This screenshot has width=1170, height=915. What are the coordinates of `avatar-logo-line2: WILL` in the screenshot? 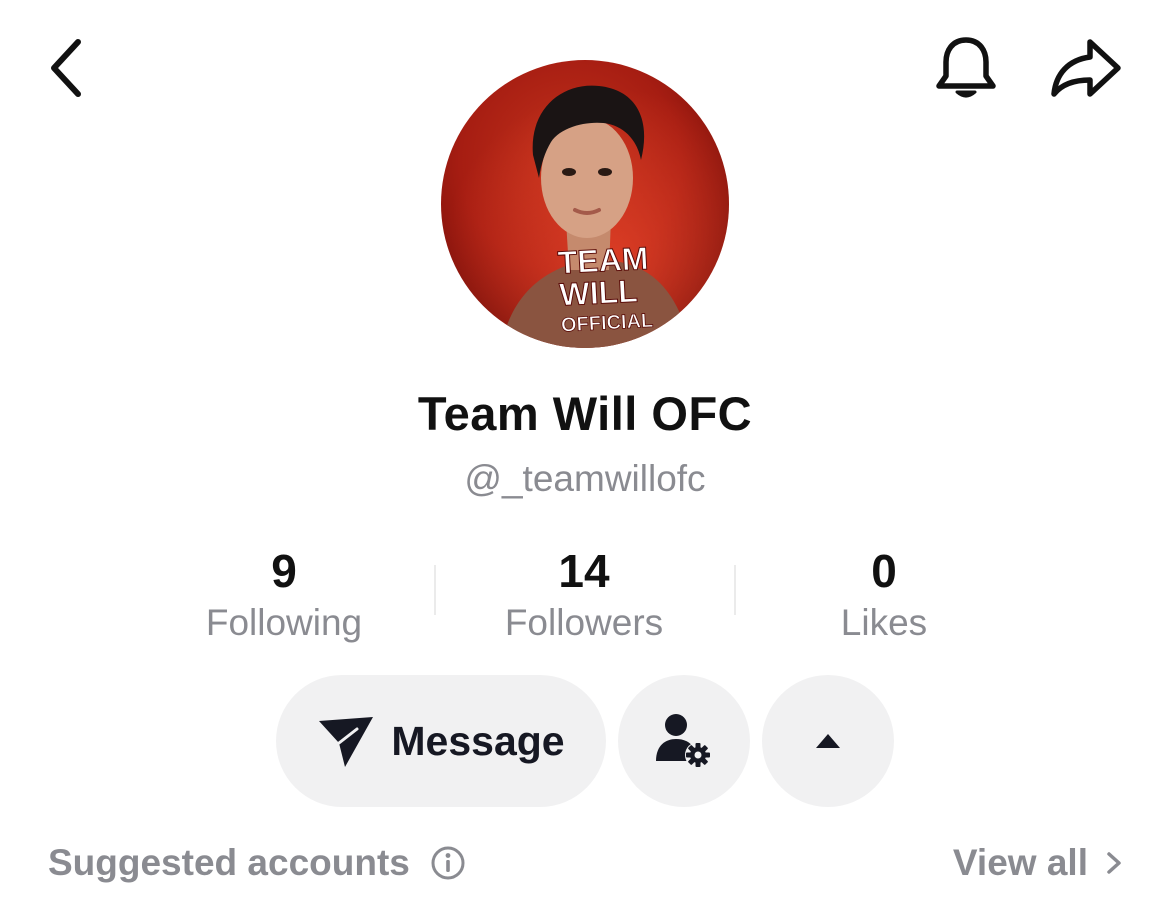 It's located at (599, 293).